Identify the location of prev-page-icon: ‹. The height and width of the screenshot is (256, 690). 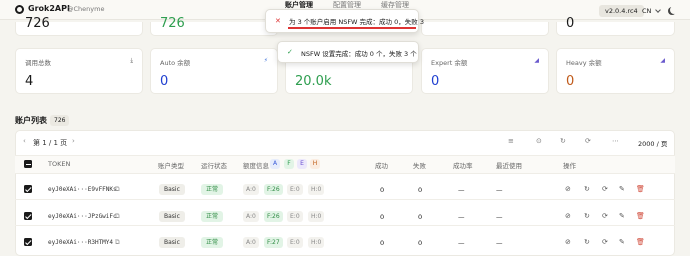
(24, 141).